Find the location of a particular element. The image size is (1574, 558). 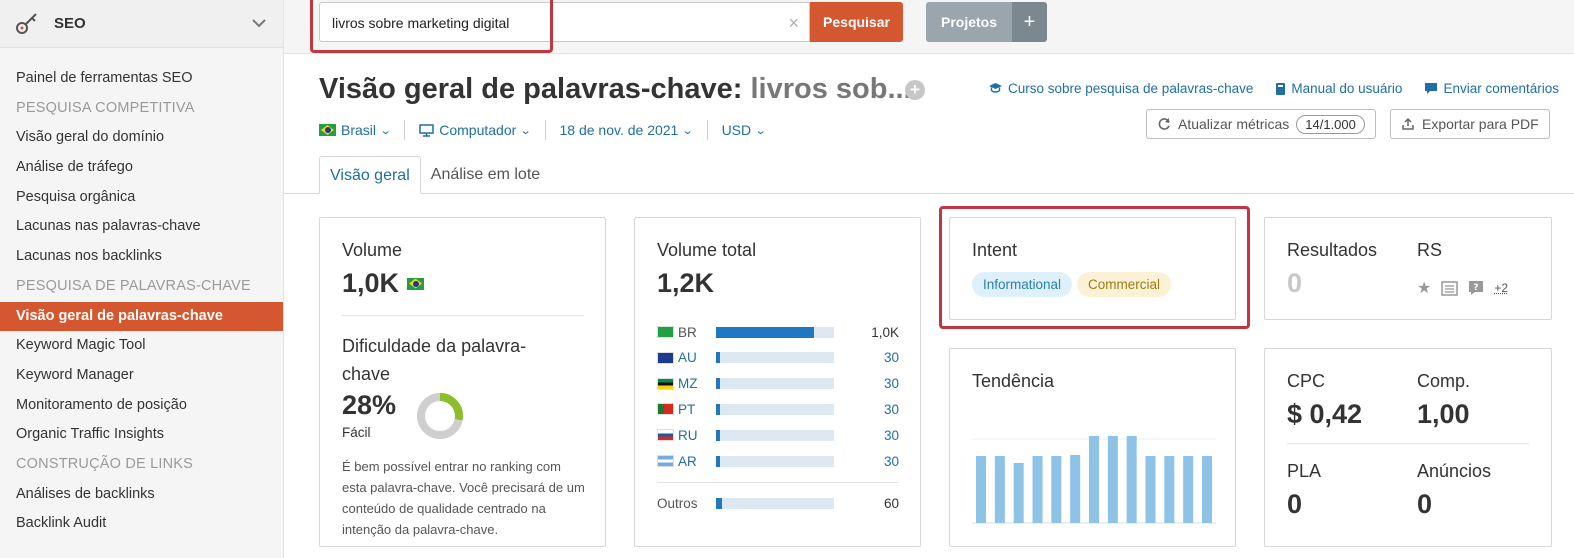

country-filter: Brasil ⌄ is located at coordinates (362, 130).